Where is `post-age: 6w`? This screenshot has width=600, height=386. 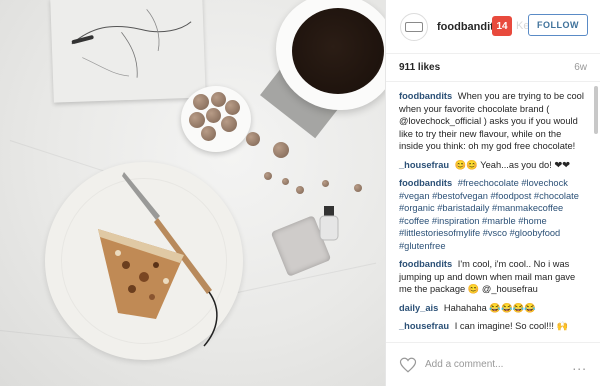 post-age: 6w is located at coordinates (580, 67).